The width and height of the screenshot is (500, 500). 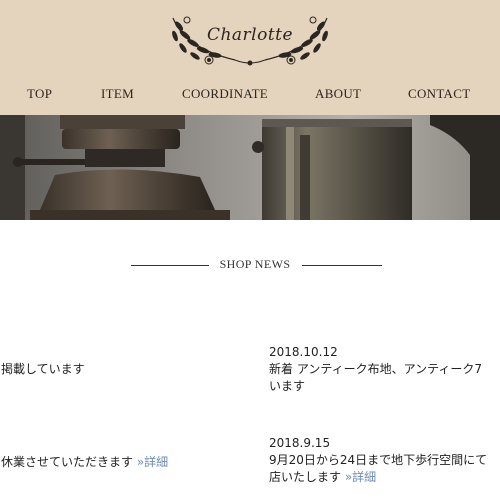 I want to click on news-date: 2018.10.12, so click(x=303, y=352).